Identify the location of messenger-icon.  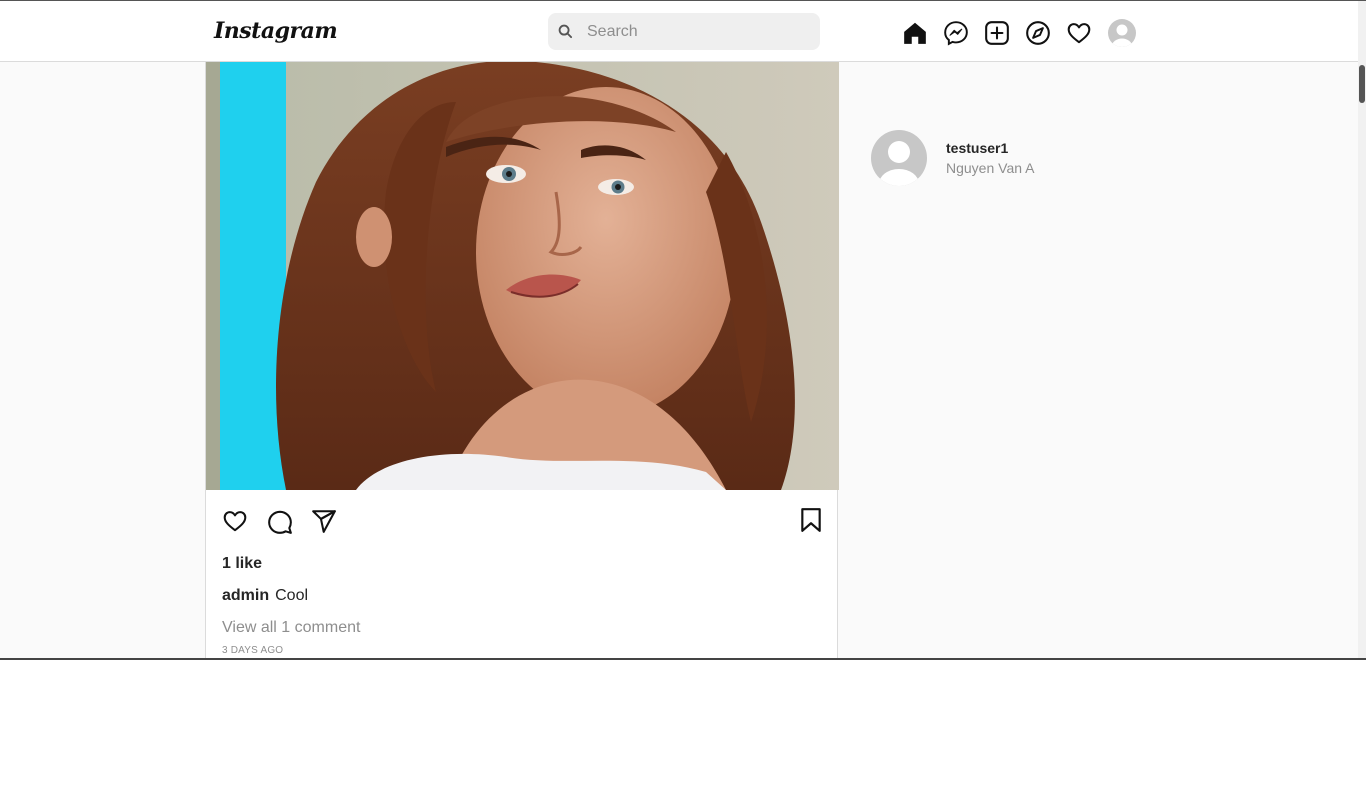
(956, 33).